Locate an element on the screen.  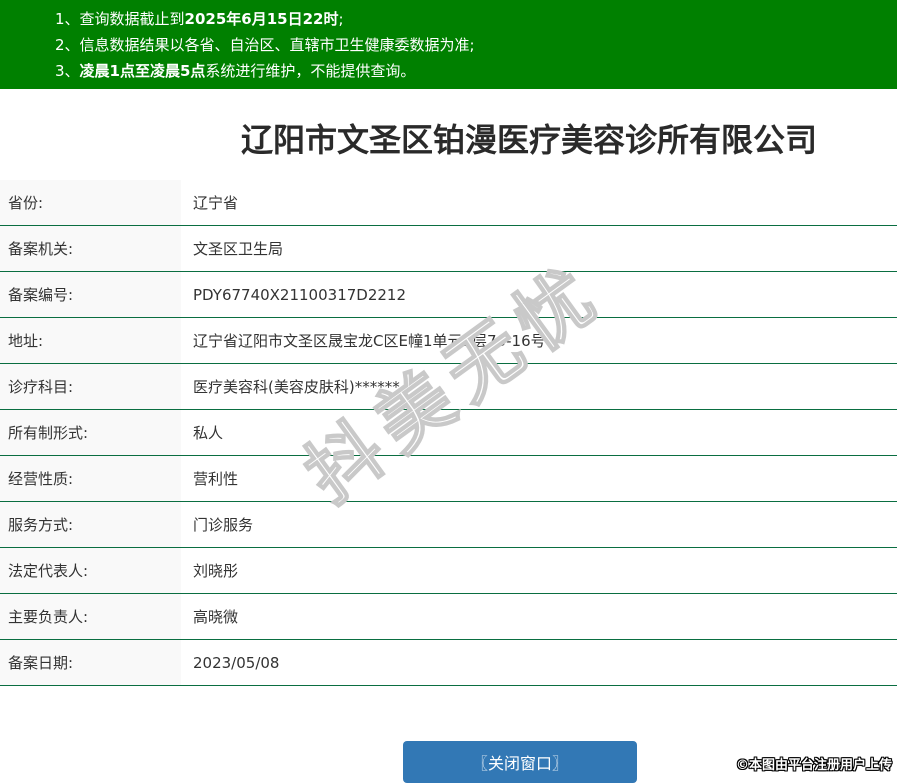
table-row-filing-date: 备案日期: 2023/05/08 is located at coordinates (448, 663).